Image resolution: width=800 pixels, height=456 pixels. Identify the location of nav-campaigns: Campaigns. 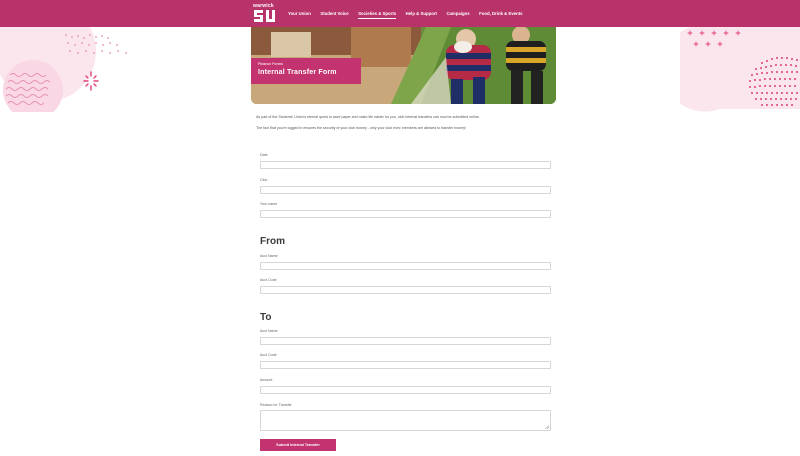
(457, 13).